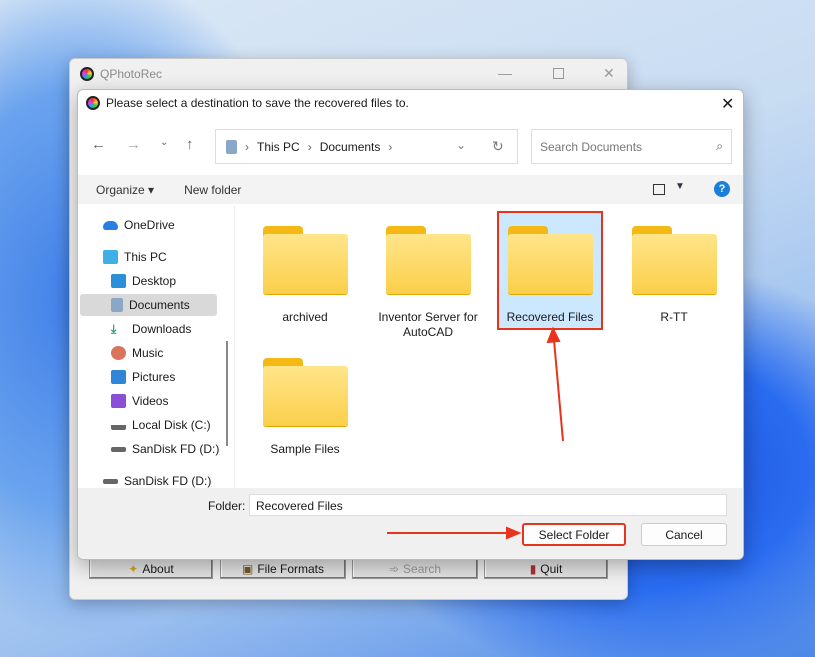  What do you see at coordinates (558, 390) in the screenshot?
I see `annotation-arrow-vertical` at bounding box center [558, 390].